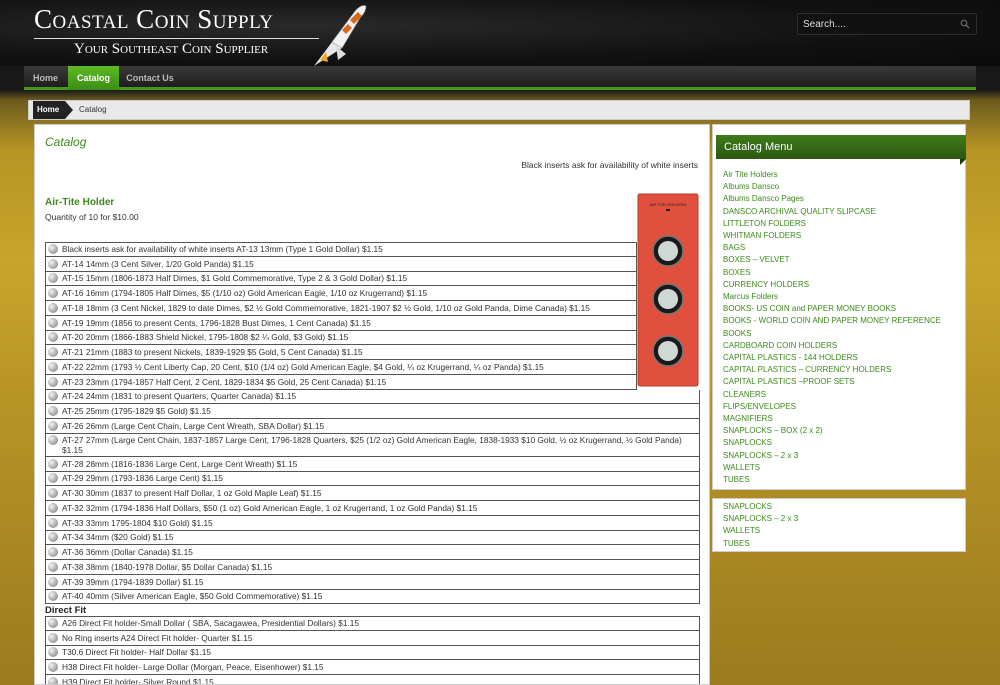 This screenshot has width=1000, height=685. What do you see at coordinates (838, 395) in the screenshot?
I see `sidebar-item-cleaners: CLEANERS` at bounding box center [838, 395].